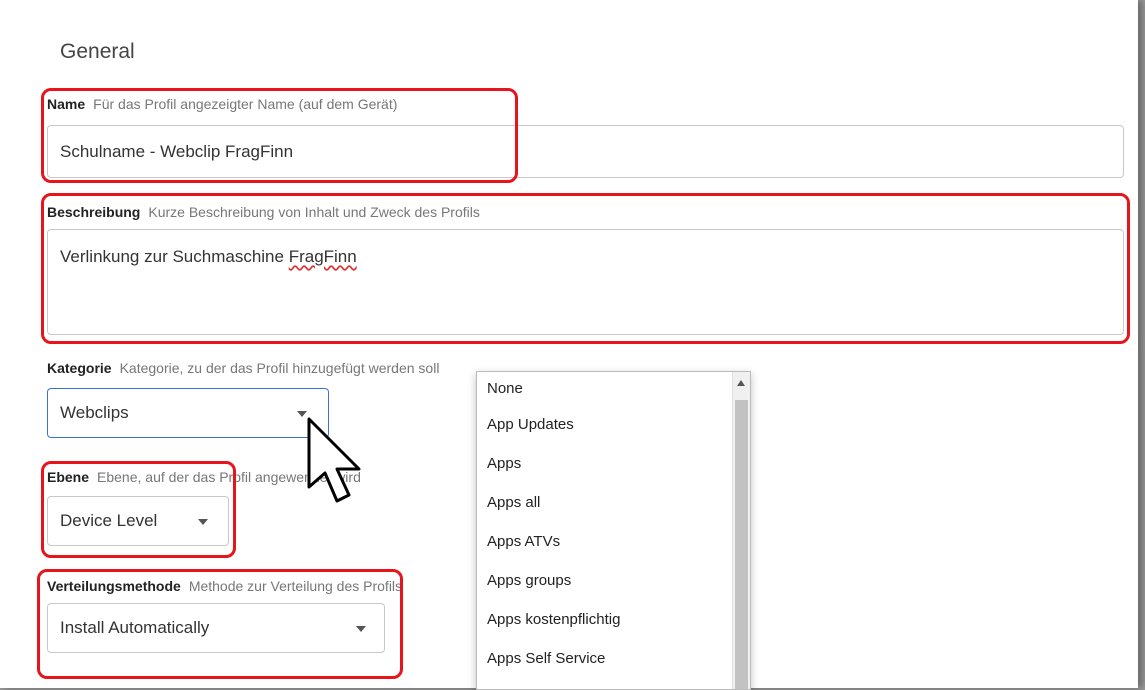 This screenshot has height=690, width=1145. I want to click on name-value: Schulname - Webclip FragFinn, so click(177, 151).